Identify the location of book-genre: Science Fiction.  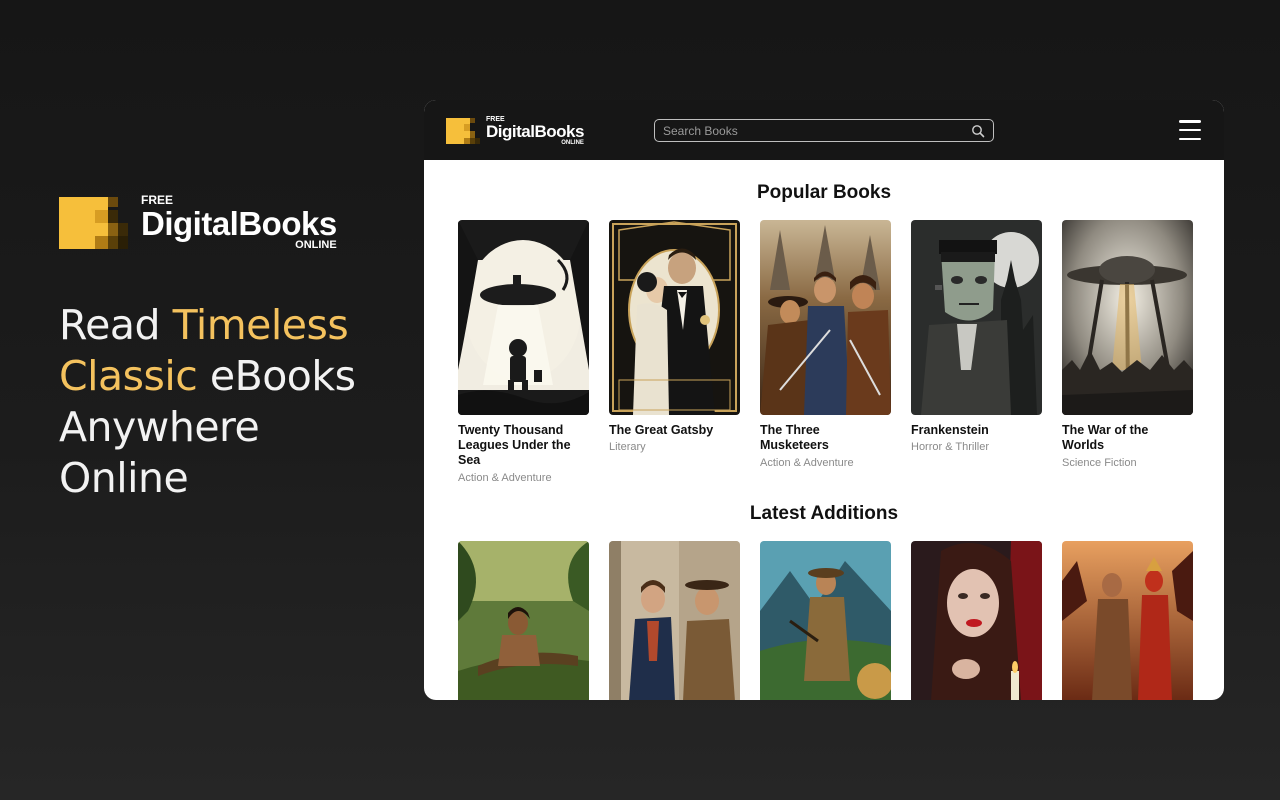
(1099, 463).